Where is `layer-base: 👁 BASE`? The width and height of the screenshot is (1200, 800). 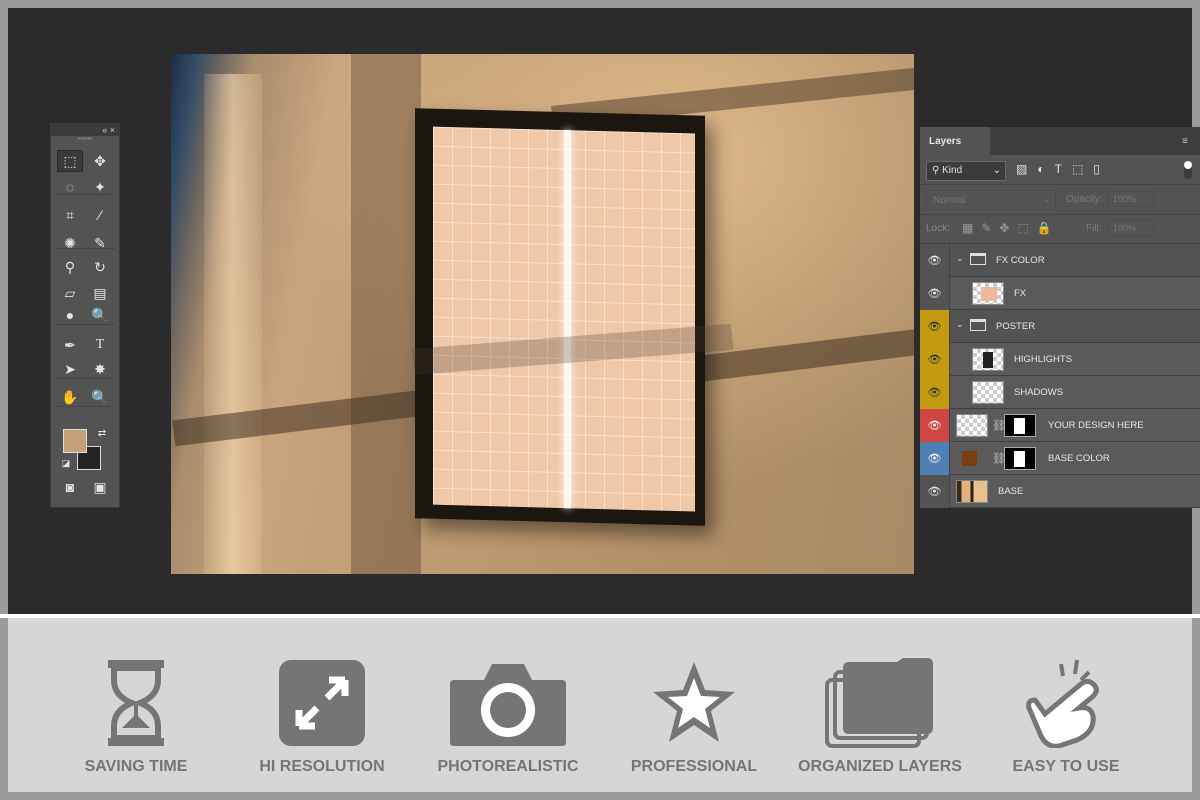 layer-base: 👁 BASE is located at coordinates (1060, 491).